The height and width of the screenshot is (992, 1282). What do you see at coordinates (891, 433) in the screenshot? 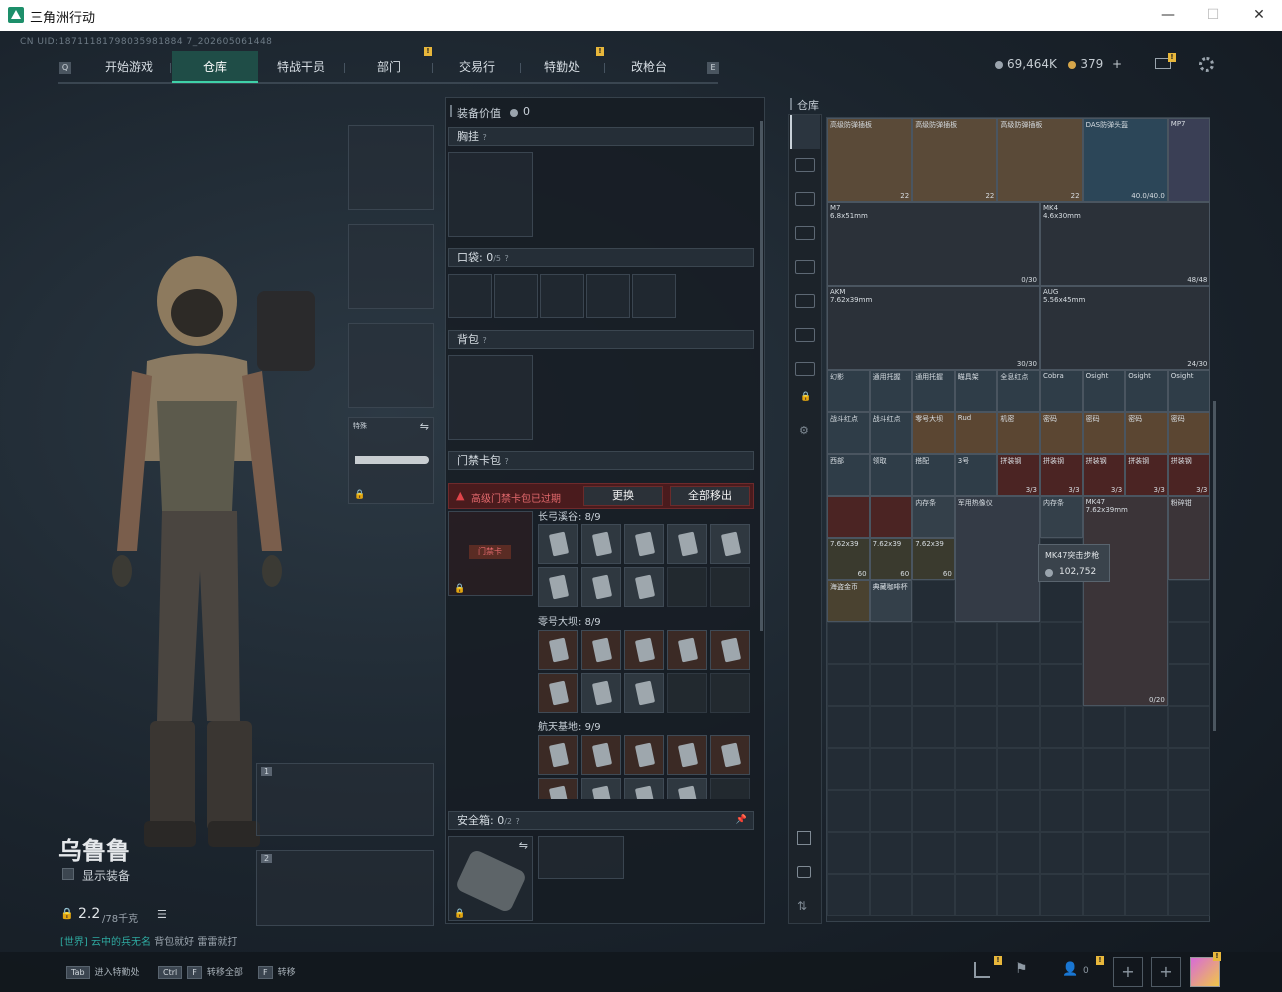
I see `stash-item: 战斗红点` at bounding box center [891, 433].